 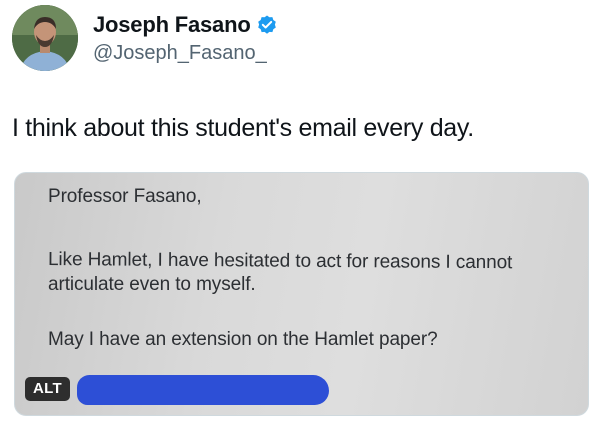 I want to click on redaction-mark, so click(x=203, y=390).